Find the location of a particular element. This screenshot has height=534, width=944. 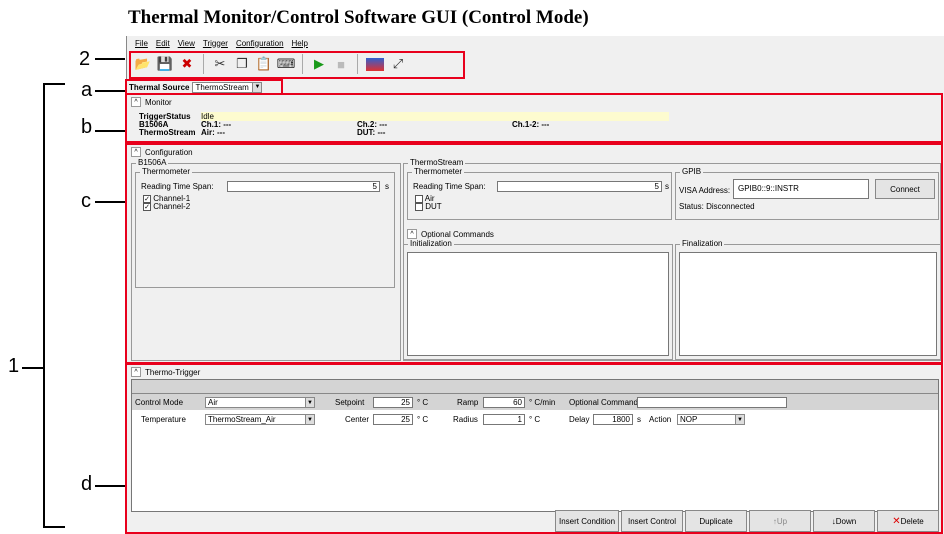

trigger-status-bar is located at coordinates (435, 116).